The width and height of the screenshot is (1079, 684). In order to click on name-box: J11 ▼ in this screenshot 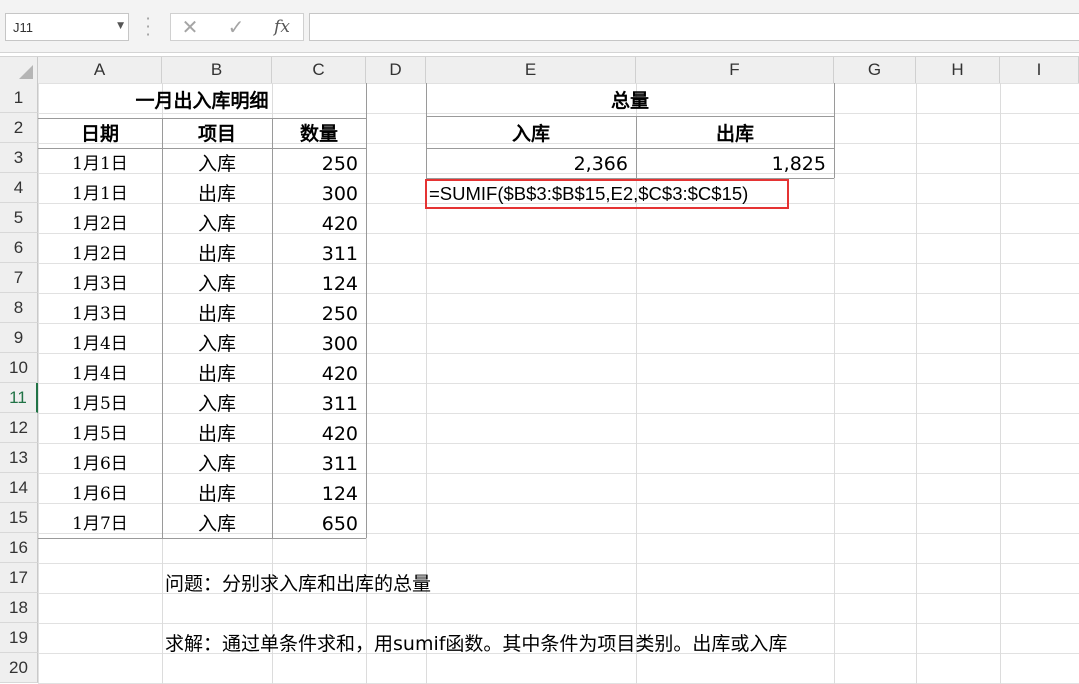, I will do `click(67, 27)`.